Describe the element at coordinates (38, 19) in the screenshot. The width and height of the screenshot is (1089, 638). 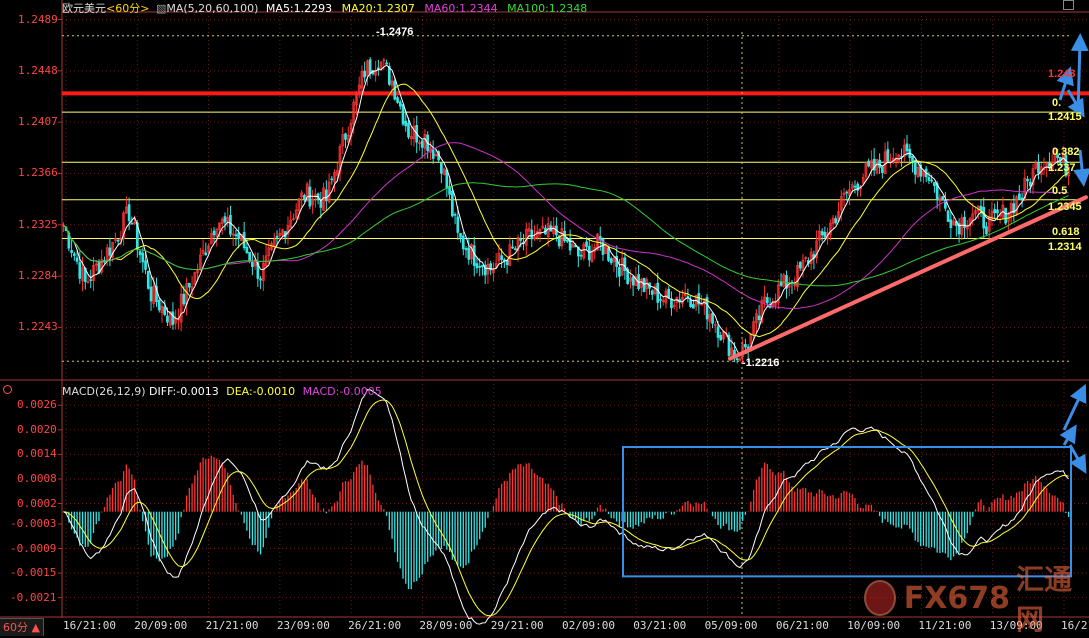
I see `price-tick-label: 1.2489` at that location.